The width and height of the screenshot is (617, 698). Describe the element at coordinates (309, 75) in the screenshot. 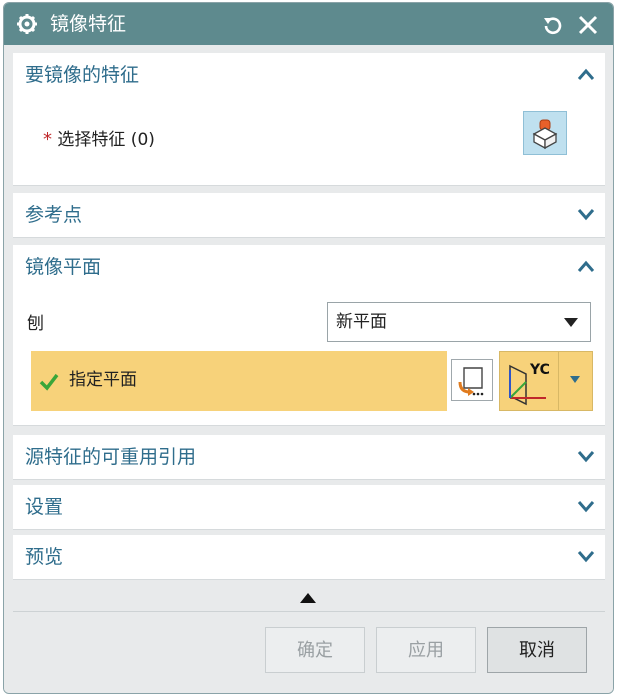

I see `section-header-mirror-features: 要镜像的特征` at that location.